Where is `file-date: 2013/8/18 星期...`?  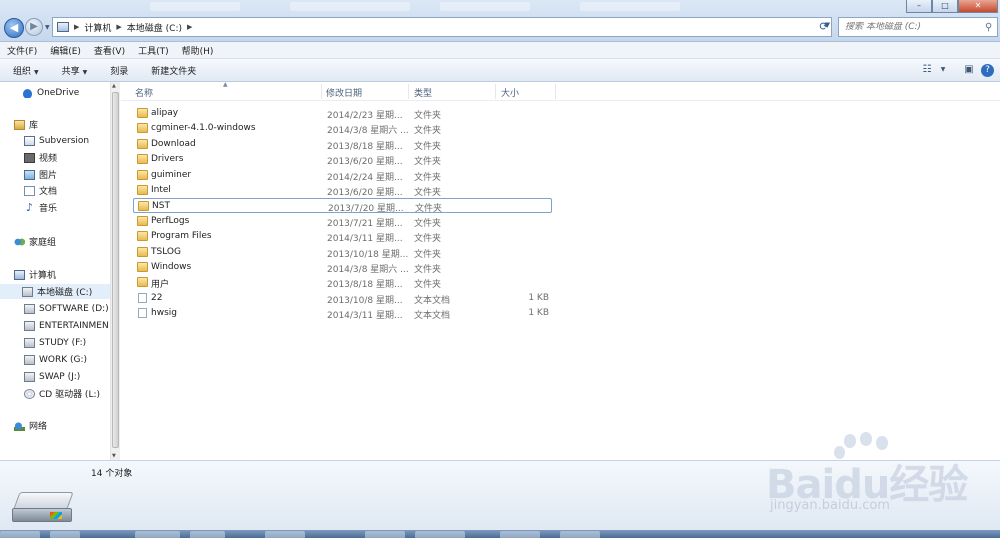 file-date: 2013/8/18 星期... is located at coordinates (365, 285).